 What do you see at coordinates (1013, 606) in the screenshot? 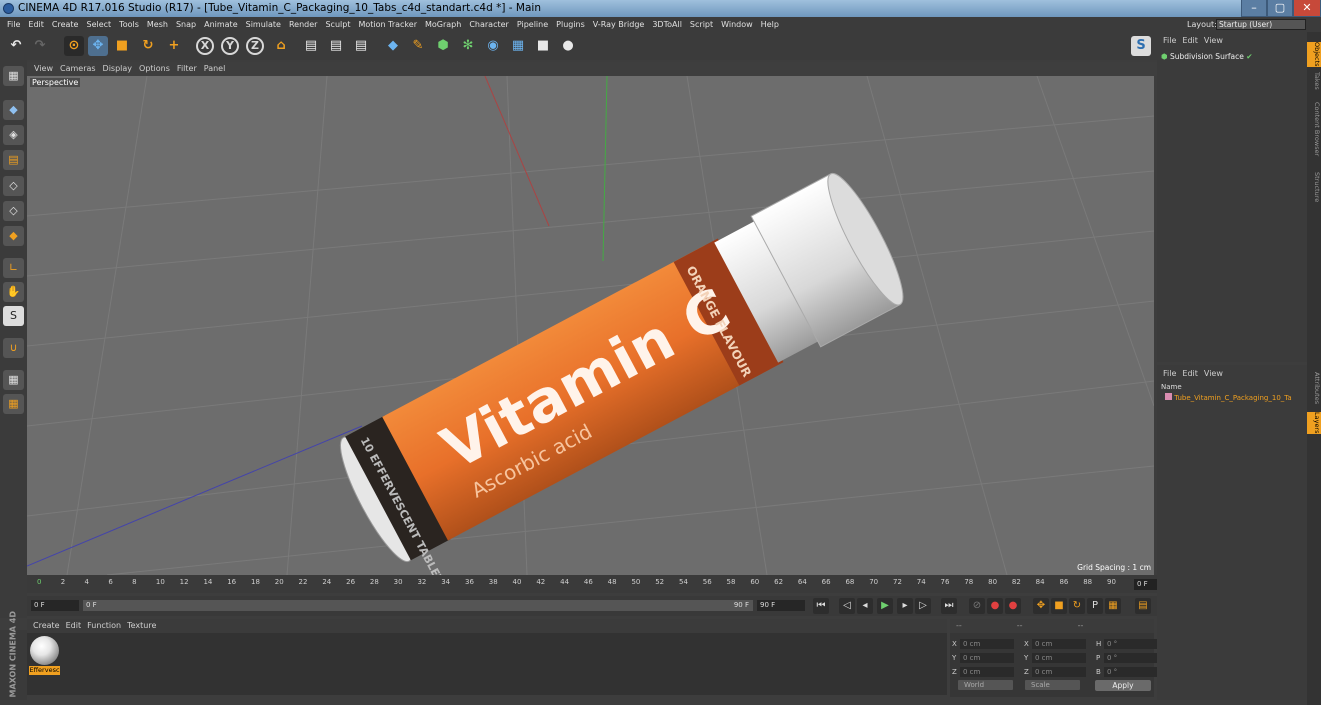
I see `autokey-icon: ●` at bounding box center [1013, 606].